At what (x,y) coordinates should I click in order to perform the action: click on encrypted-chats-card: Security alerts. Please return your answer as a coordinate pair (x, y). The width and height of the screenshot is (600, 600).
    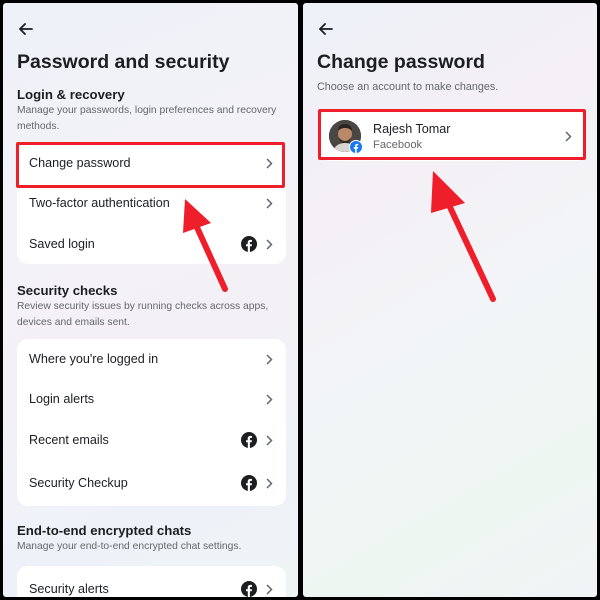
    Looking at the image, I should click on (151, 581).